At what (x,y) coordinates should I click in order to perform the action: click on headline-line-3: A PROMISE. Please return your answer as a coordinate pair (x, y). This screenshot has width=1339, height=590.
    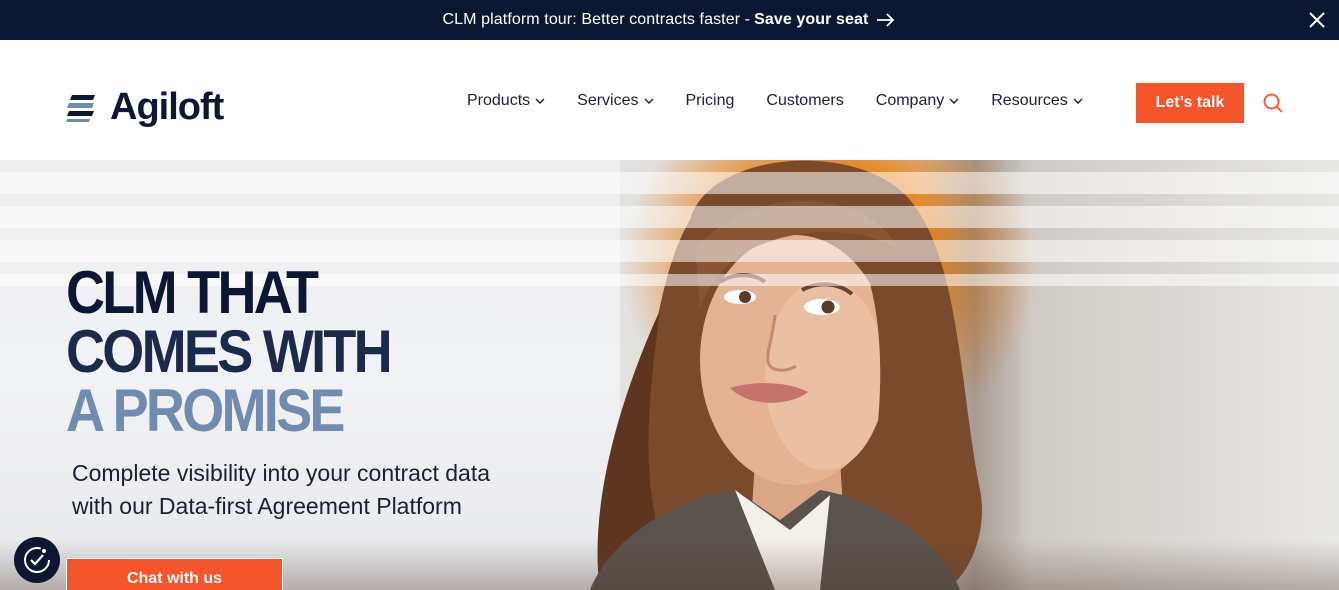
    Looking at the image, I should click on (205, 410).